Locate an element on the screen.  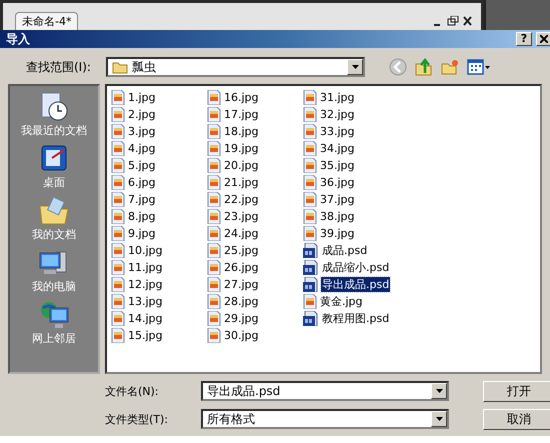
file-item: 25.jpg is located at coordinates (241, 250).